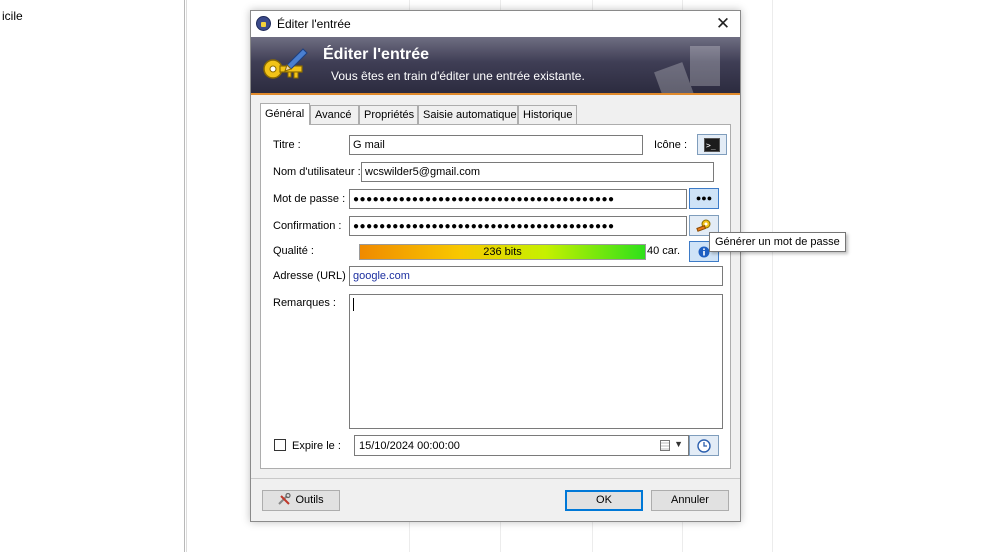  Describe the element at coordinates (664, 251) in the screenshot. I see `password-length: 40 car.` at that location.